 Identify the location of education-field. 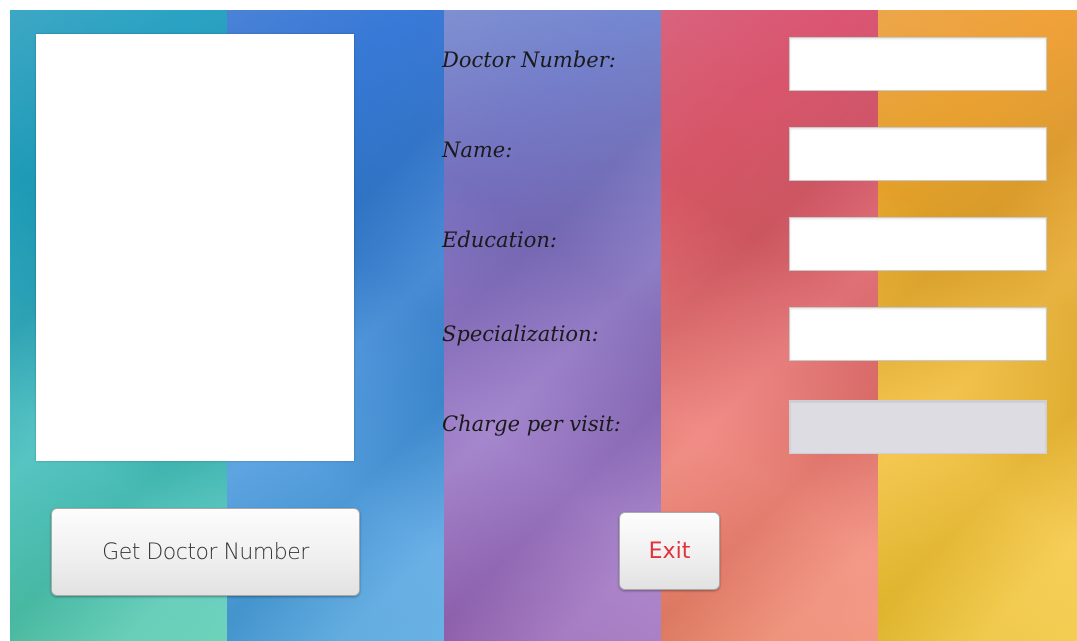
(918, 244).